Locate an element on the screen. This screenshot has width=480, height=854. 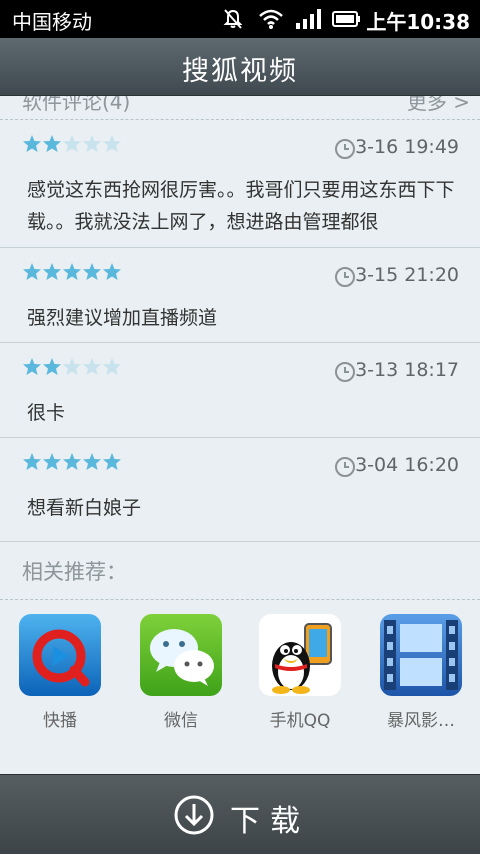
review-date: 3-16 19:49 is located at coordinates (407, 147).